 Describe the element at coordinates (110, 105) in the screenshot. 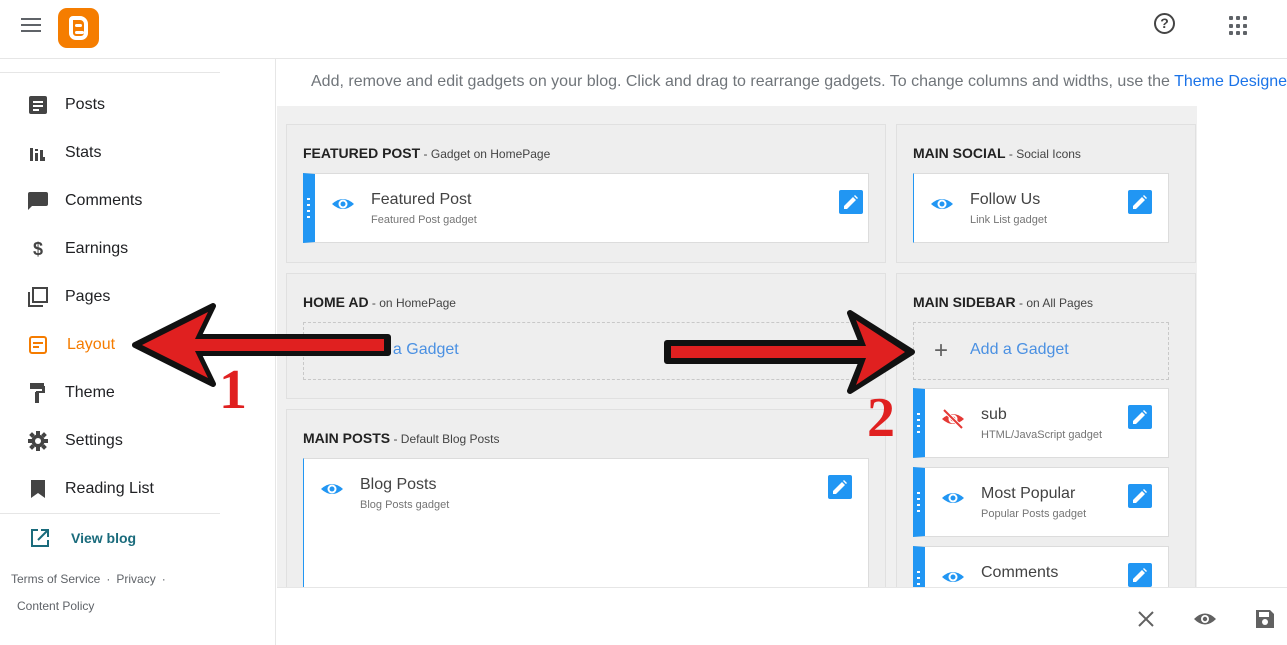

I see `sidebar-item-posts: Posts` at that location.